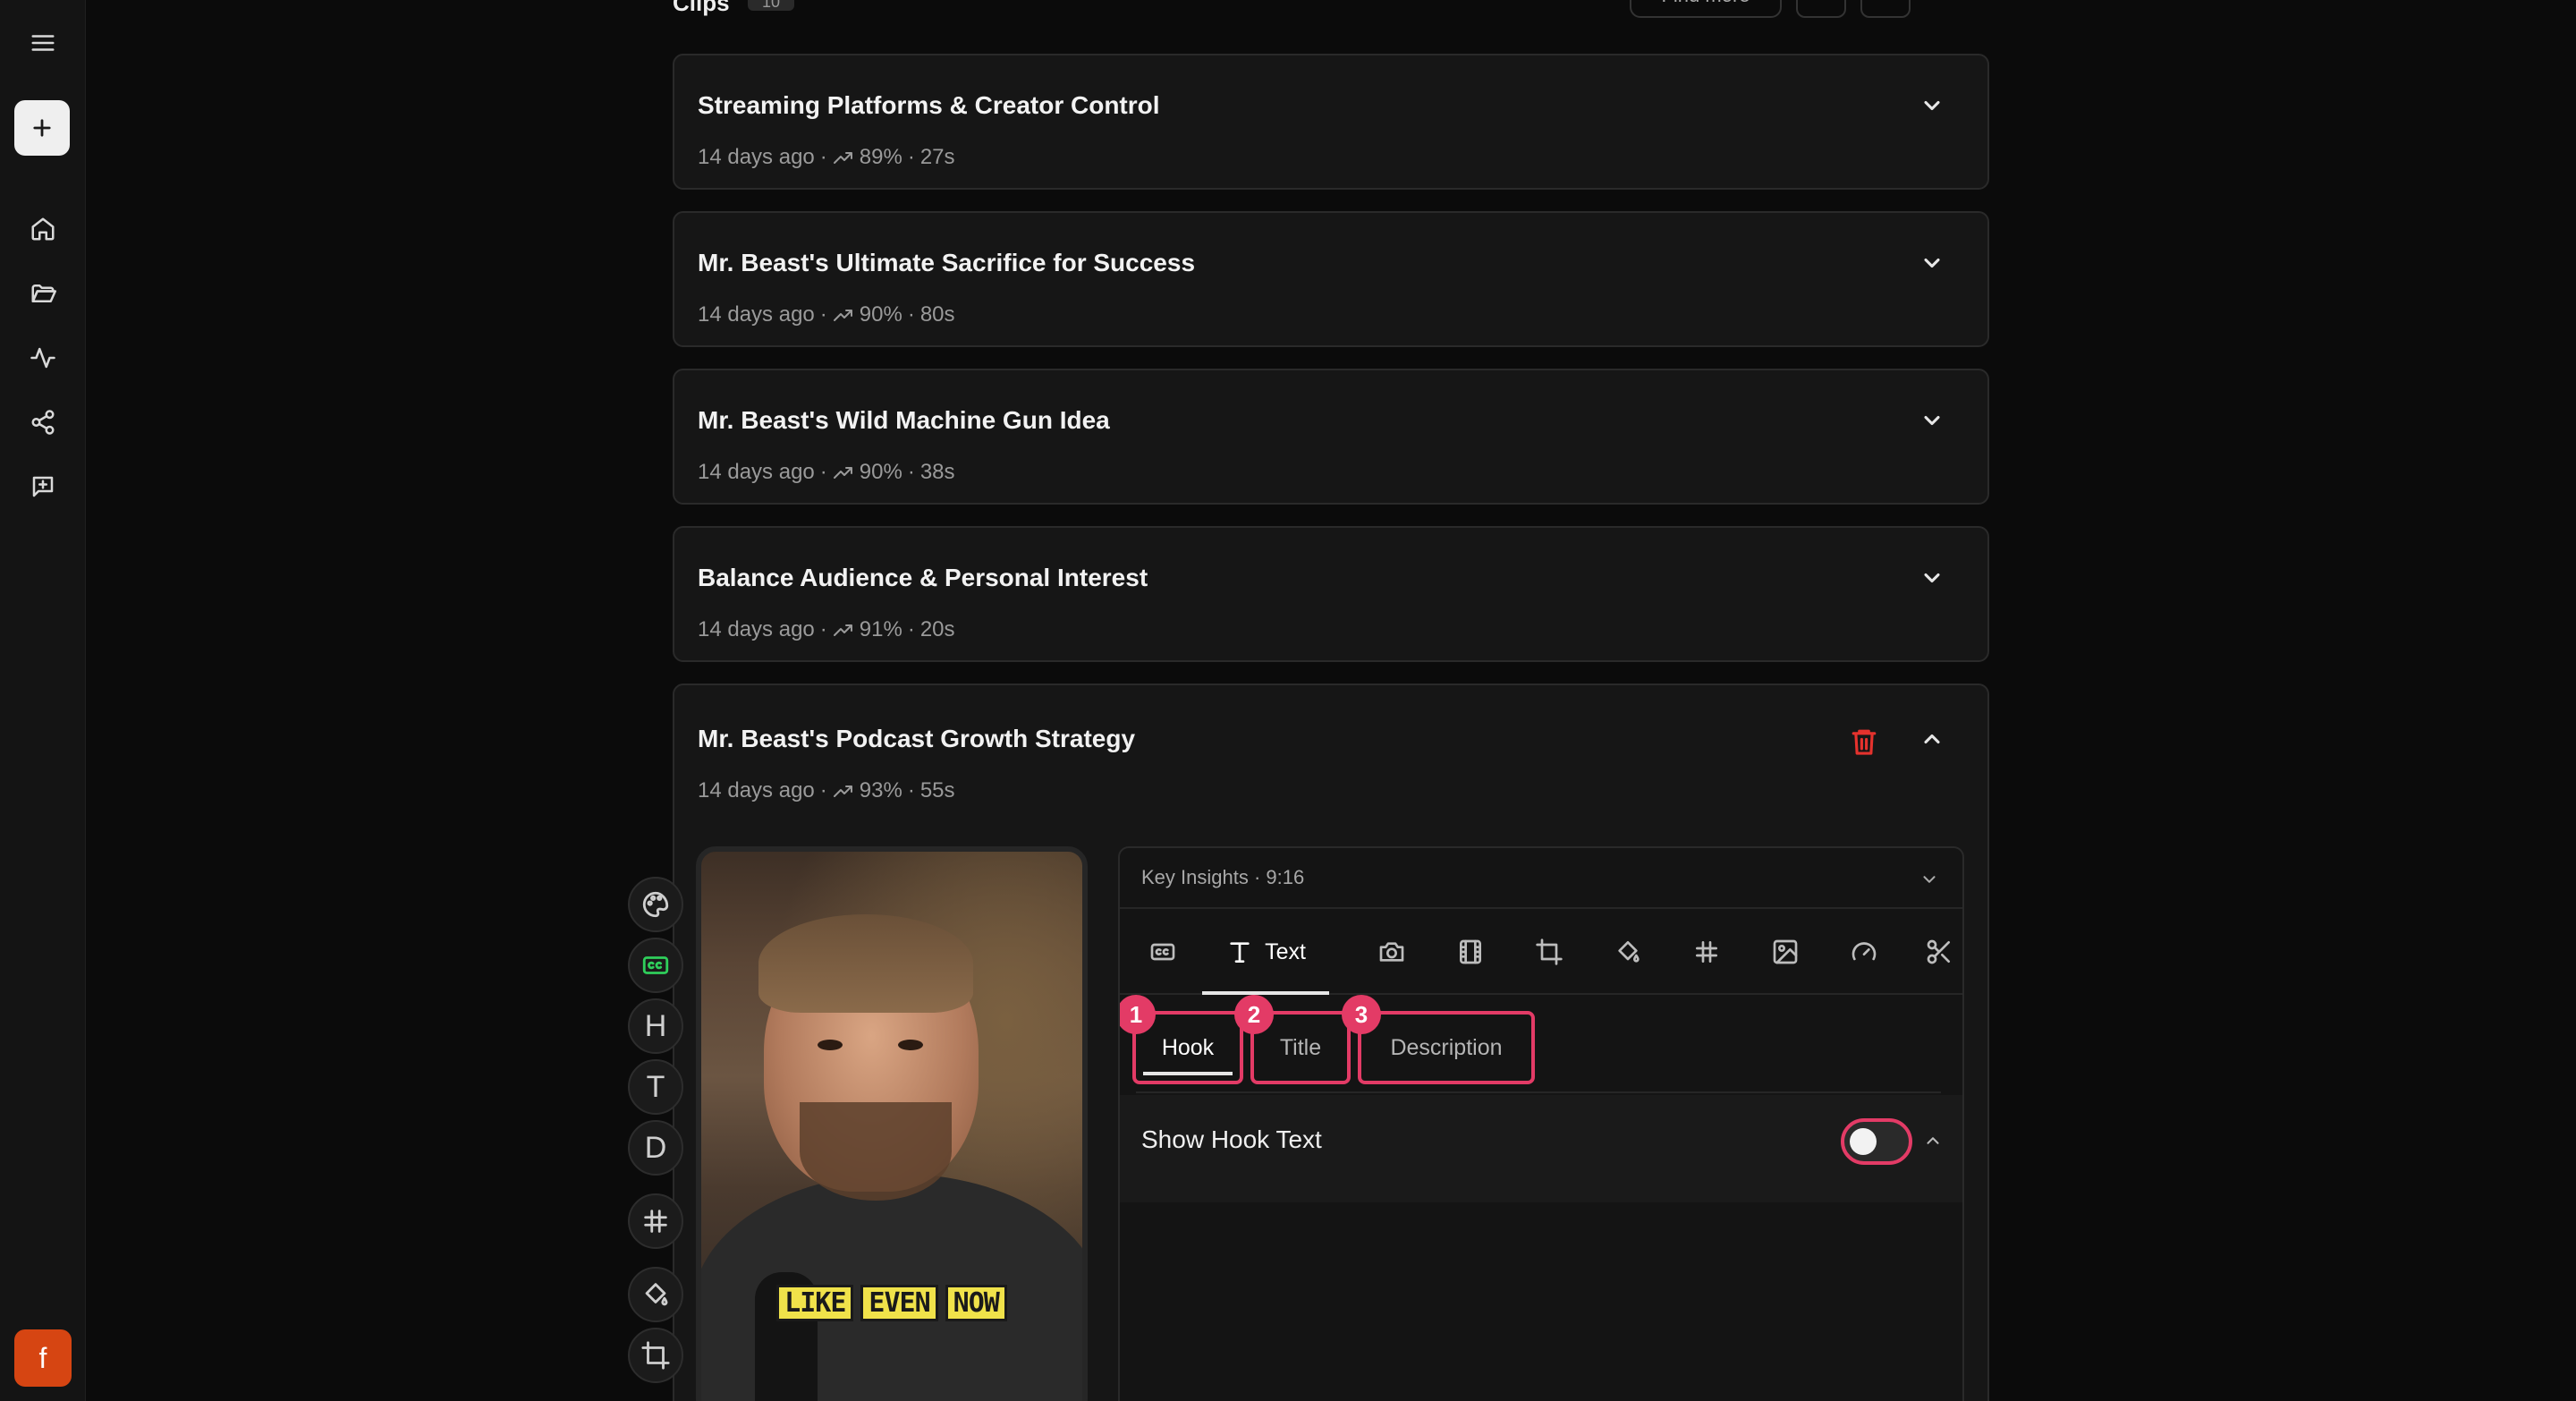 This screenshot has height=1401, width=2576. What do you see at coordinates (42, 422) in the screenshot?
I see `share-icon` at bounding box center [42, 422].